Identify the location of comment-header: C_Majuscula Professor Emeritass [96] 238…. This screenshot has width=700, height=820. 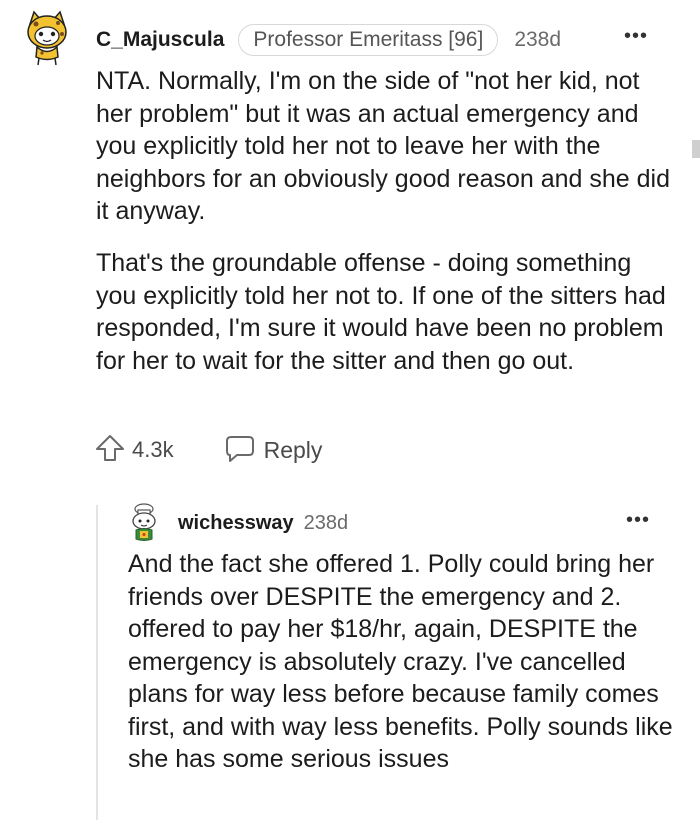
(328, 40).